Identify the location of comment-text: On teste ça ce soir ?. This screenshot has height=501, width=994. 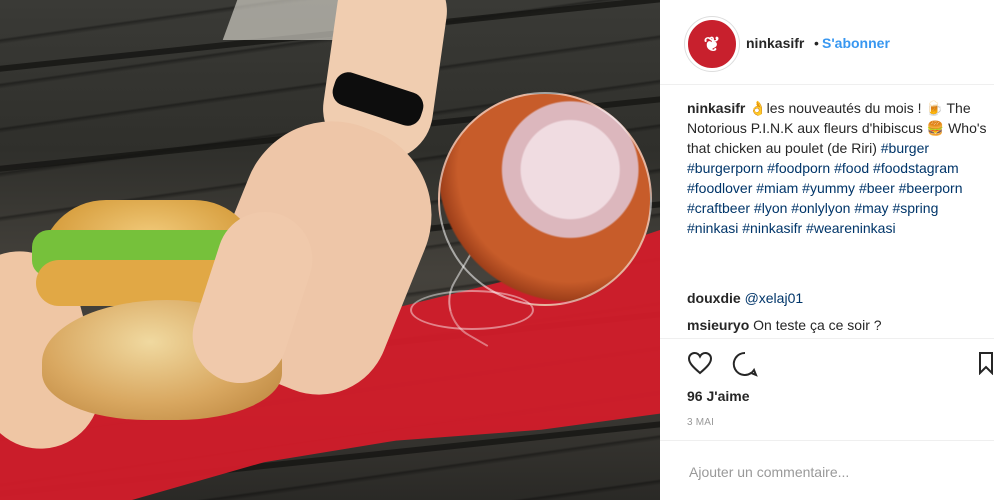
(817, 325).